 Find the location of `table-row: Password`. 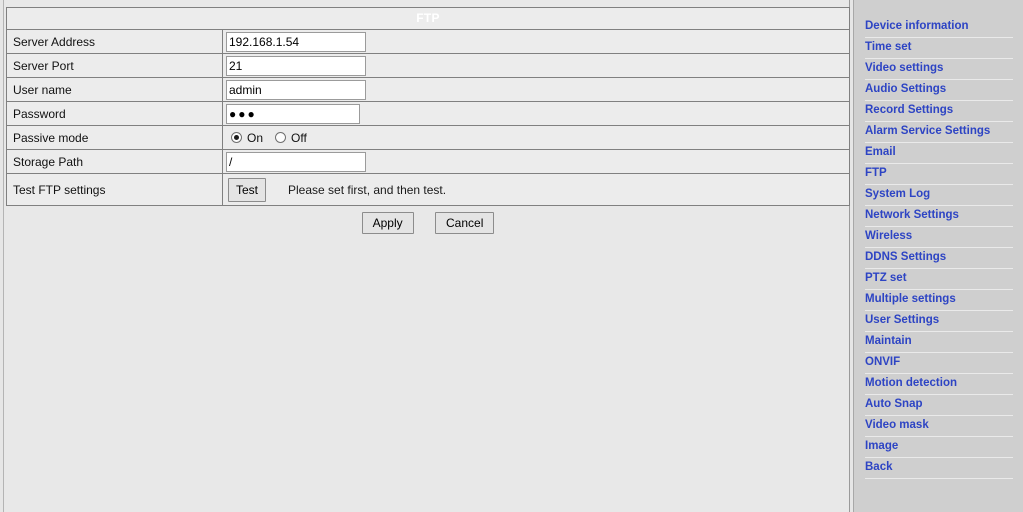

table-row: Password is located at coordinates (428, 113).